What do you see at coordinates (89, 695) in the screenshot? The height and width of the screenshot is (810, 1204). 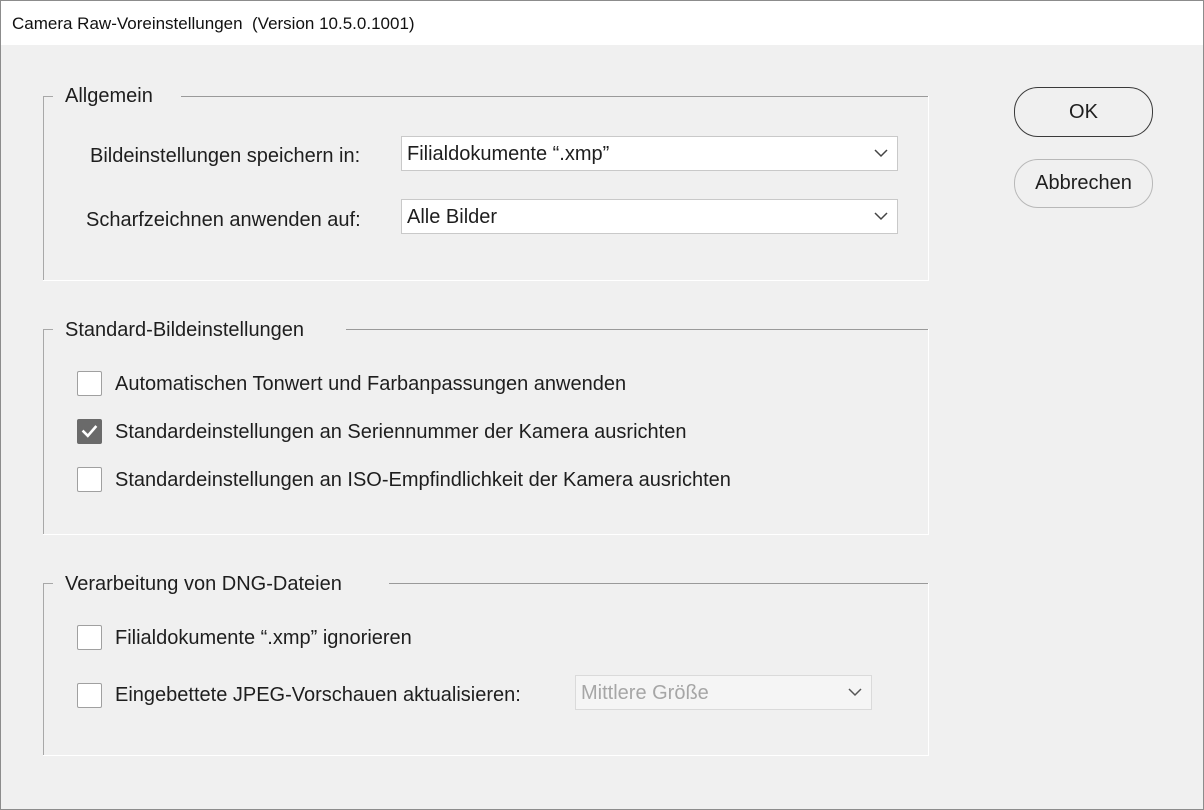 I see `update-previews-checkbox` at bounding box center [89, 695].